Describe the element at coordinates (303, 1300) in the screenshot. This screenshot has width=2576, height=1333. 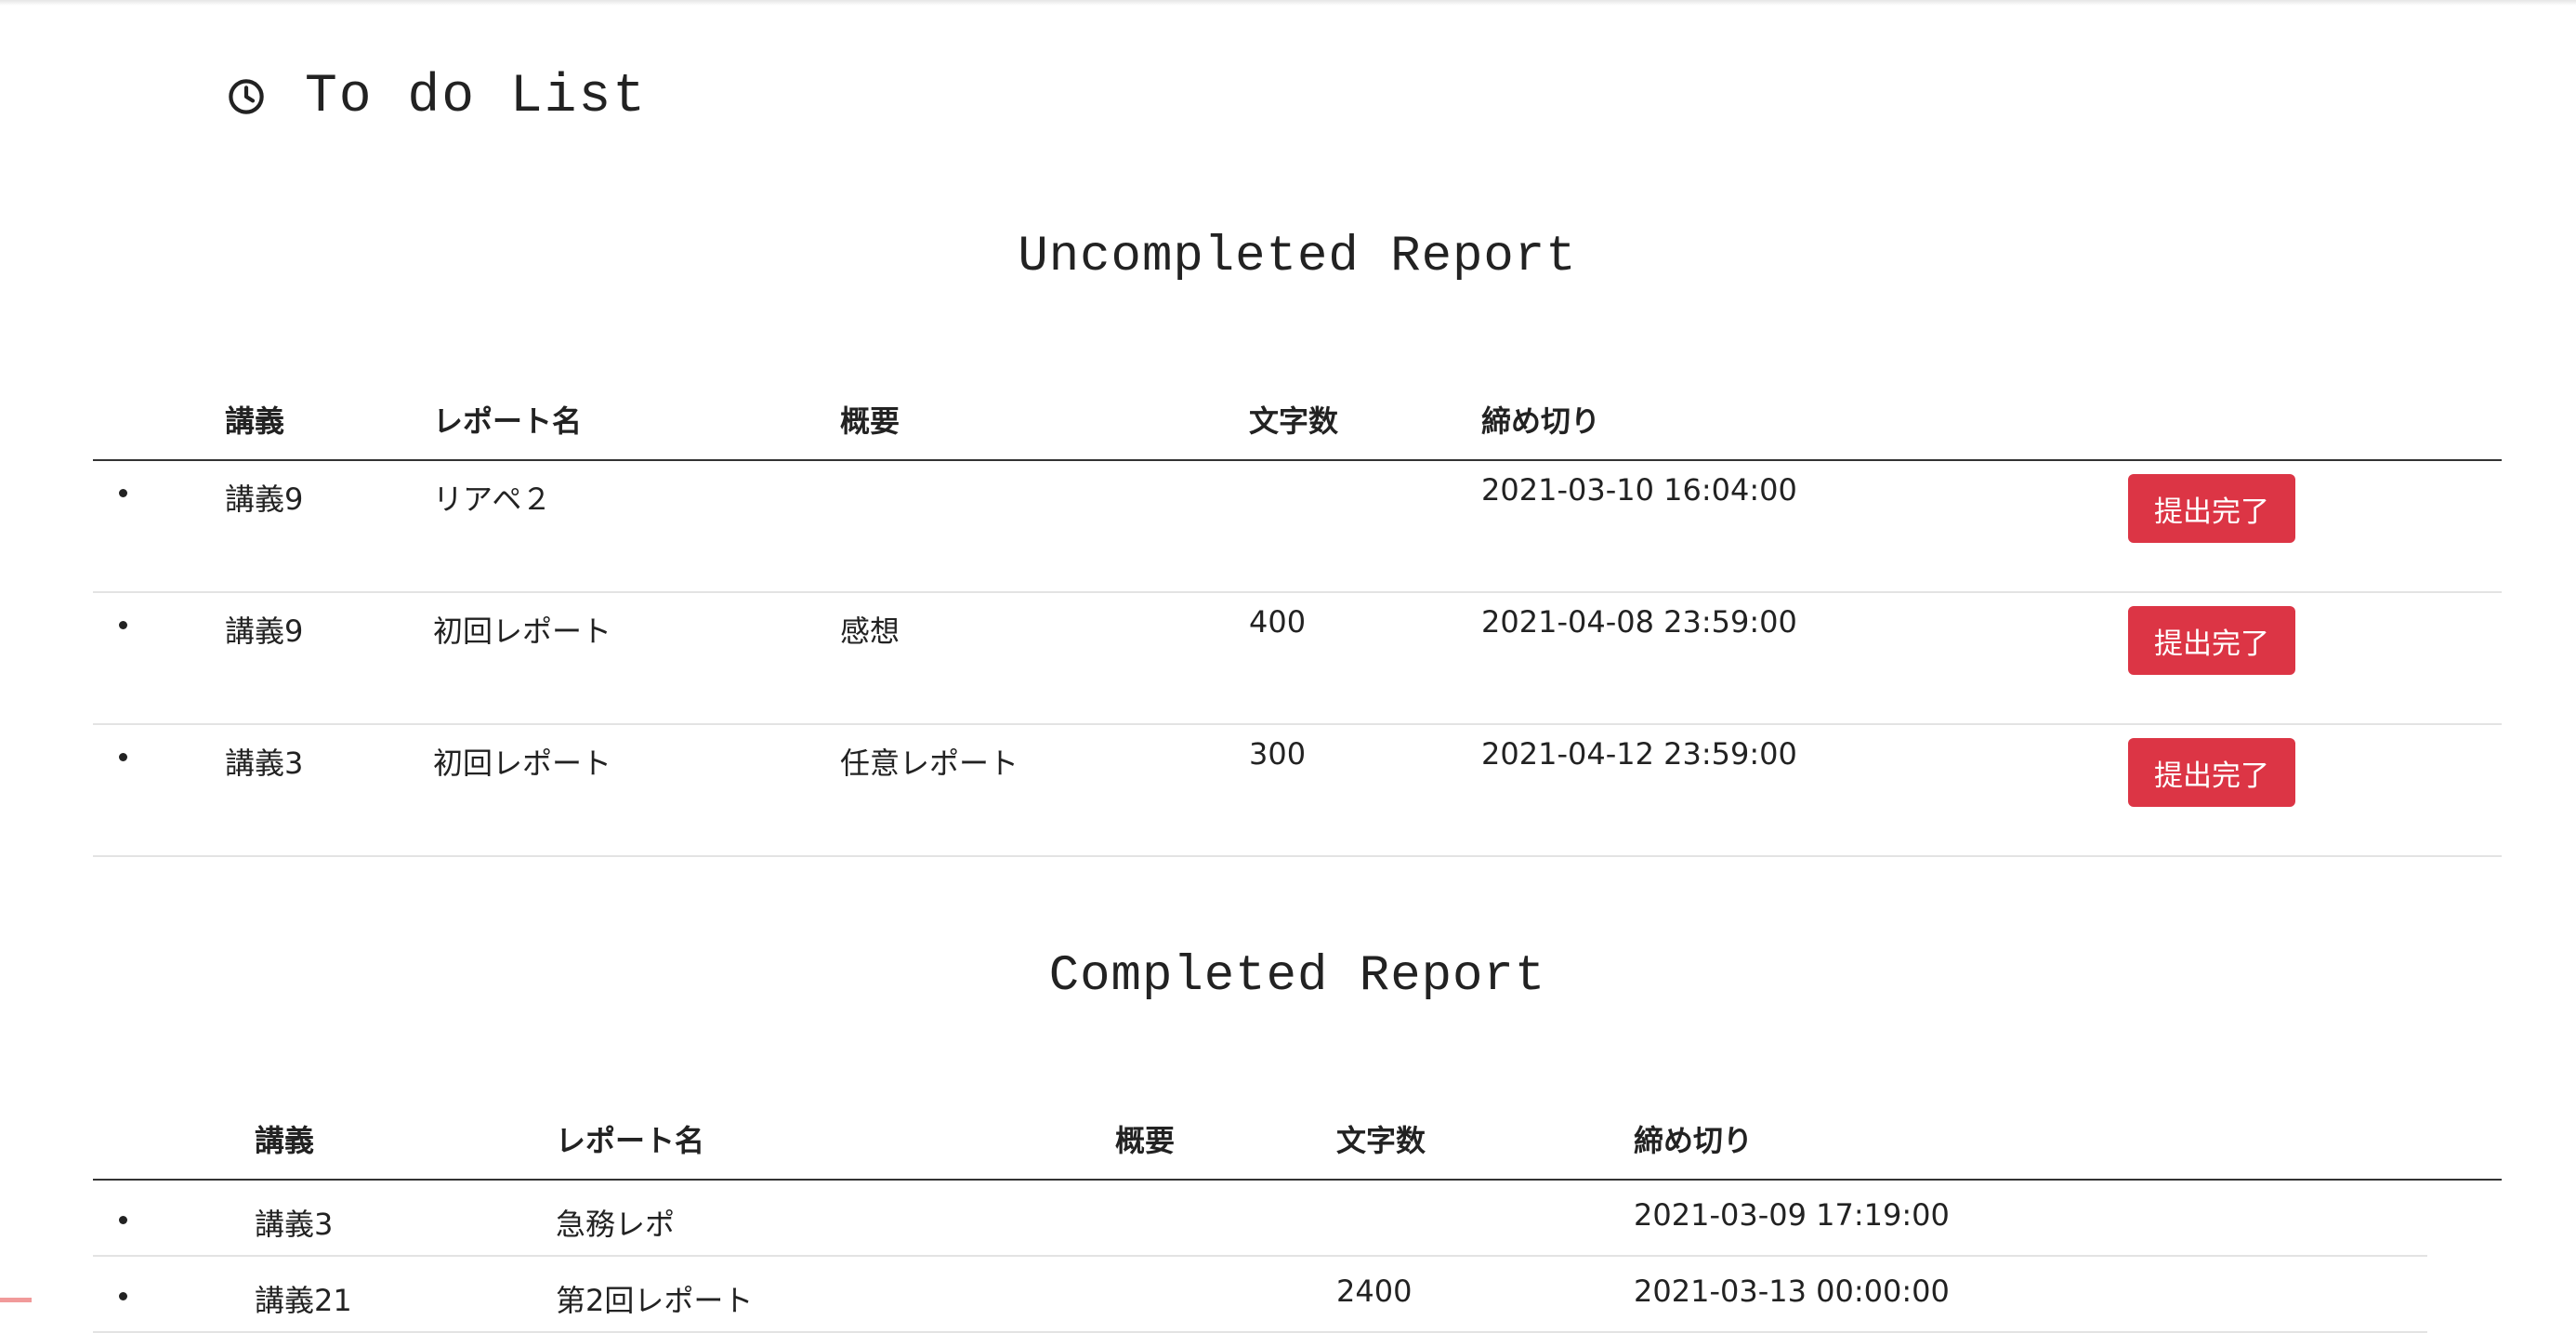
I see `cell-lecture: 講義21` at that location.